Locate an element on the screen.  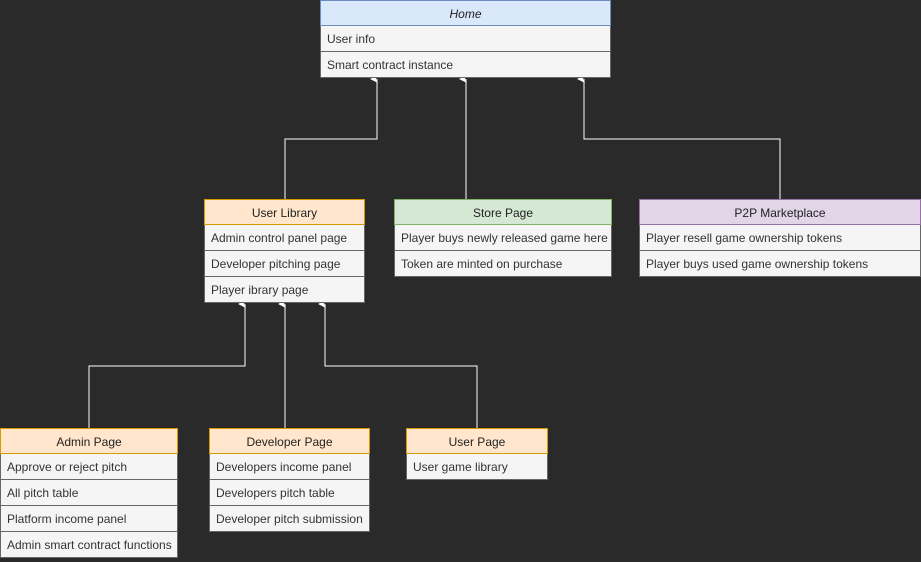
developer-page-title: Developer Page is located at coordinates (289, 441).